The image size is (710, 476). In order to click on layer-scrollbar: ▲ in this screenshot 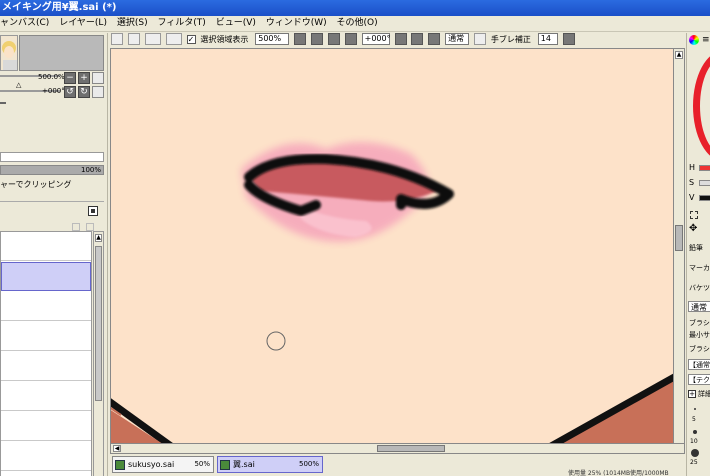, I will do `click(98, 353)`.